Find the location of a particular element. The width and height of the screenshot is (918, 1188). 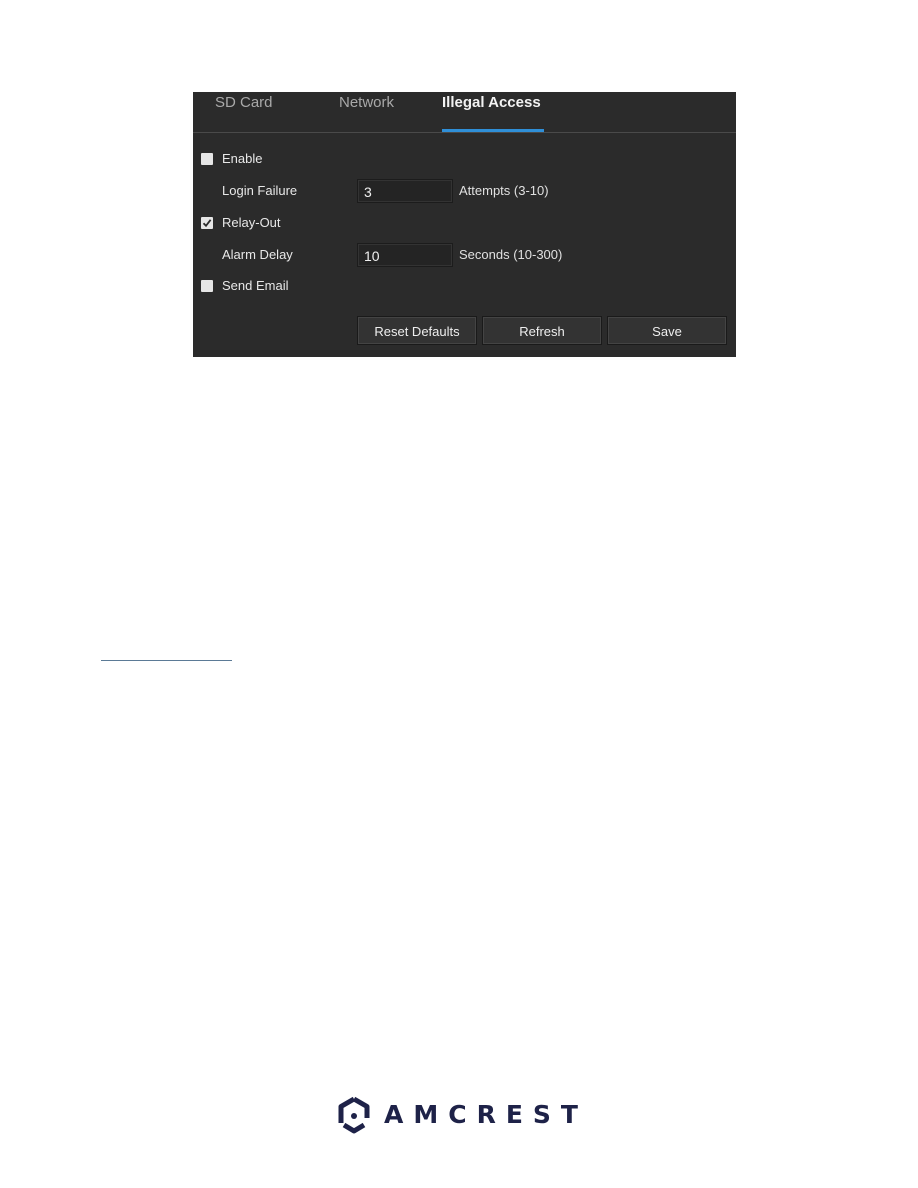

save-button: Save is located at coordinates (667, 330).